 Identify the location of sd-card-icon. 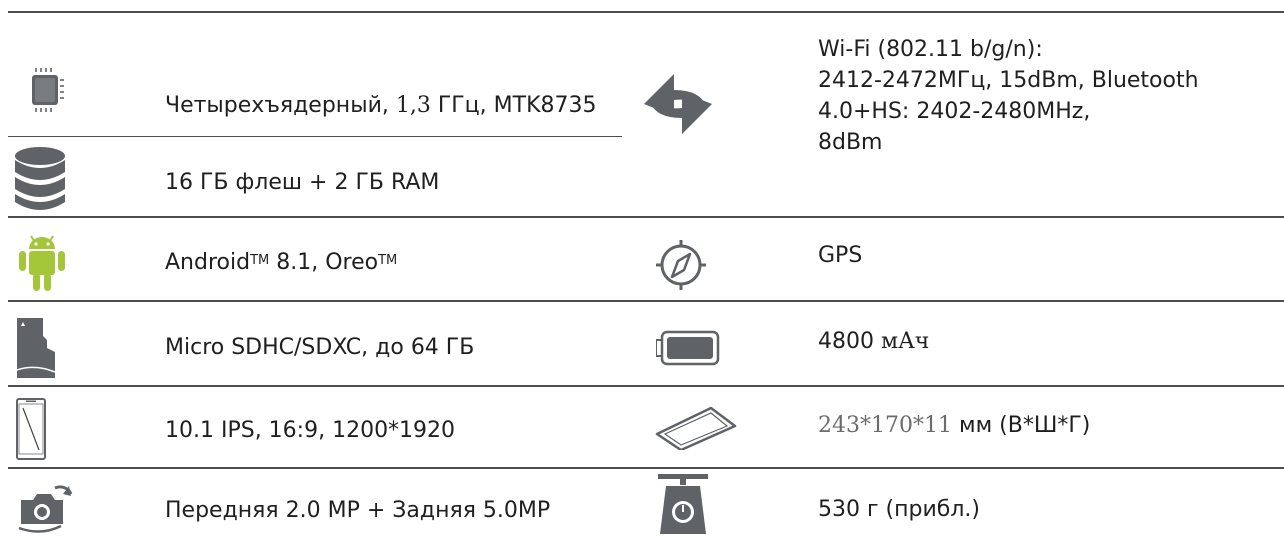
(37, 350).